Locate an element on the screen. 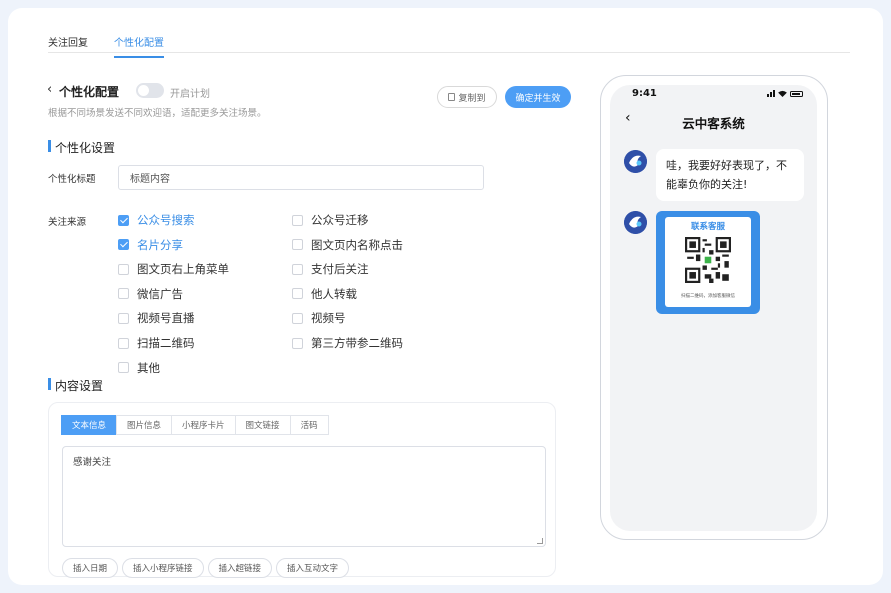 Image resolution: width=891 pixels, height=593 pixels. copy-to-button: 复制到 is located at coordinates (467, 97).